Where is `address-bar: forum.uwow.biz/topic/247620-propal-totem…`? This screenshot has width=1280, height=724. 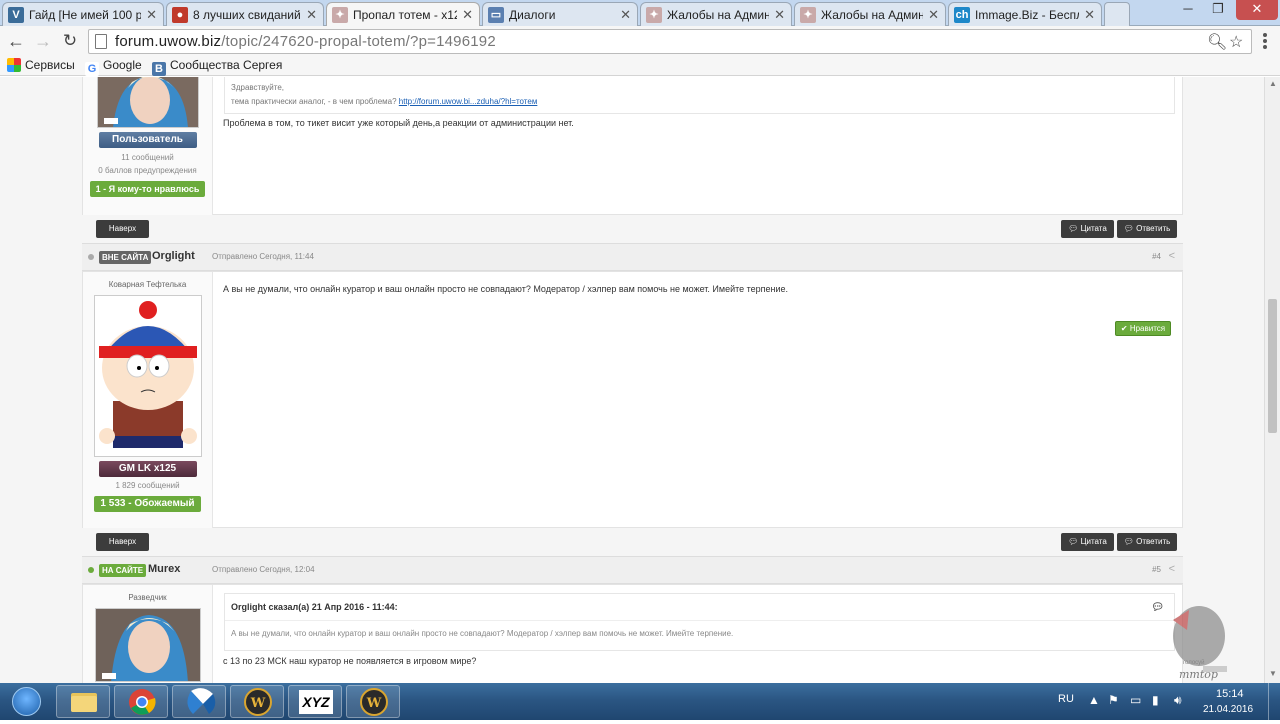 address-bar: forum.uwow.biz/topic/247620-propal-totem… is located at coordinates (670, 41).